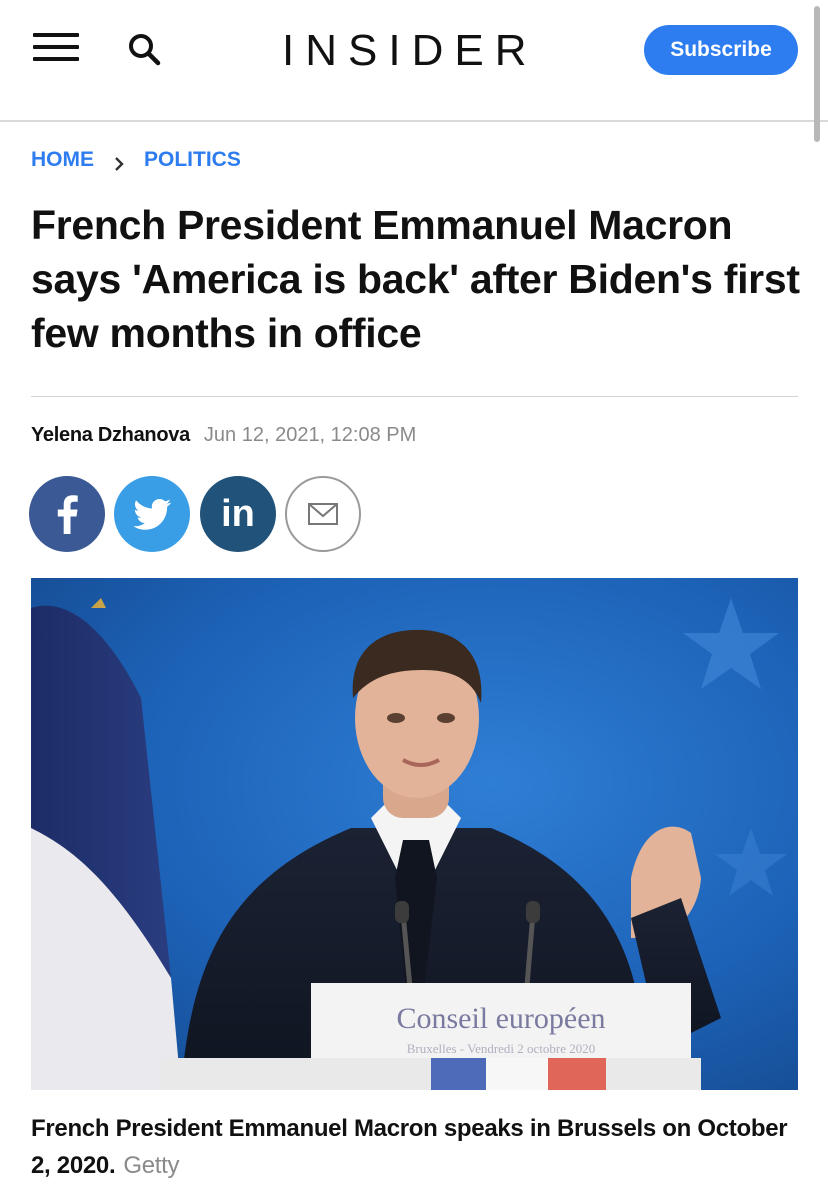  I want to click on share-facebook-button, so click(67, 514).